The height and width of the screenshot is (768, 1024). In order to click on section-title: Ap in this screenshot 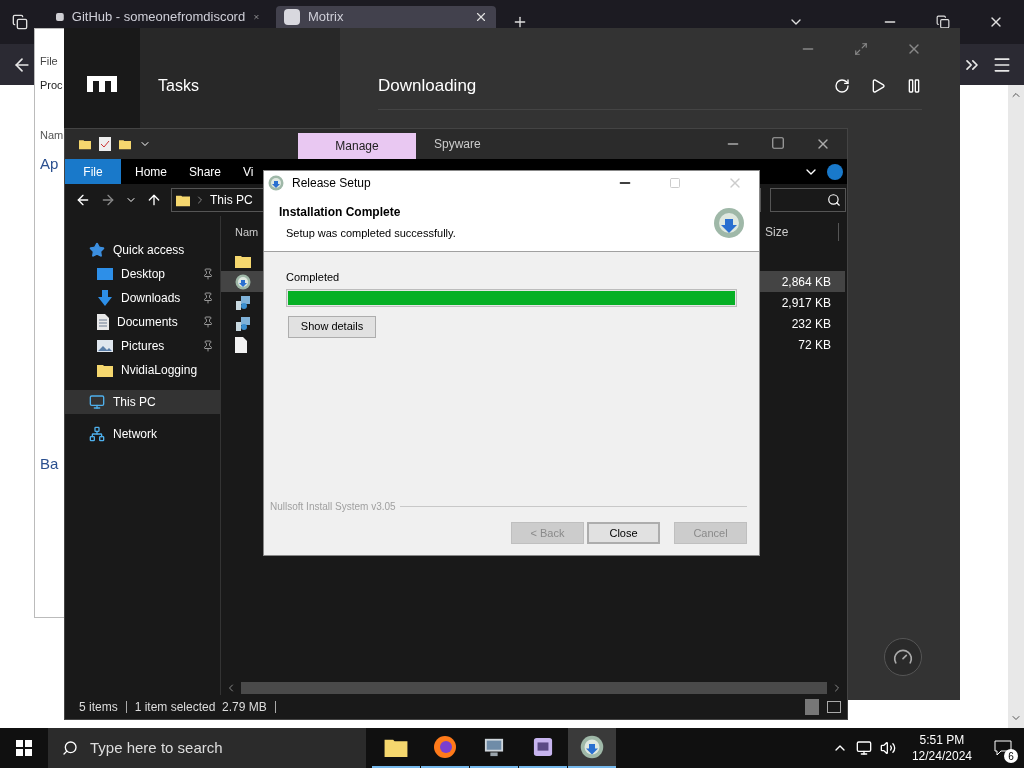, I will do `click(50, 164)`.